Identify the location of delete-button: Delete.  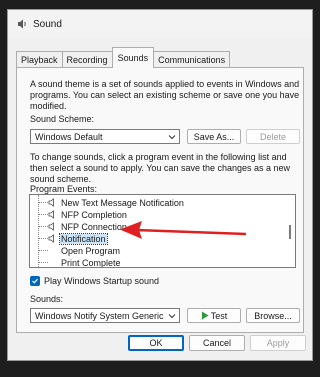
(273, 136).